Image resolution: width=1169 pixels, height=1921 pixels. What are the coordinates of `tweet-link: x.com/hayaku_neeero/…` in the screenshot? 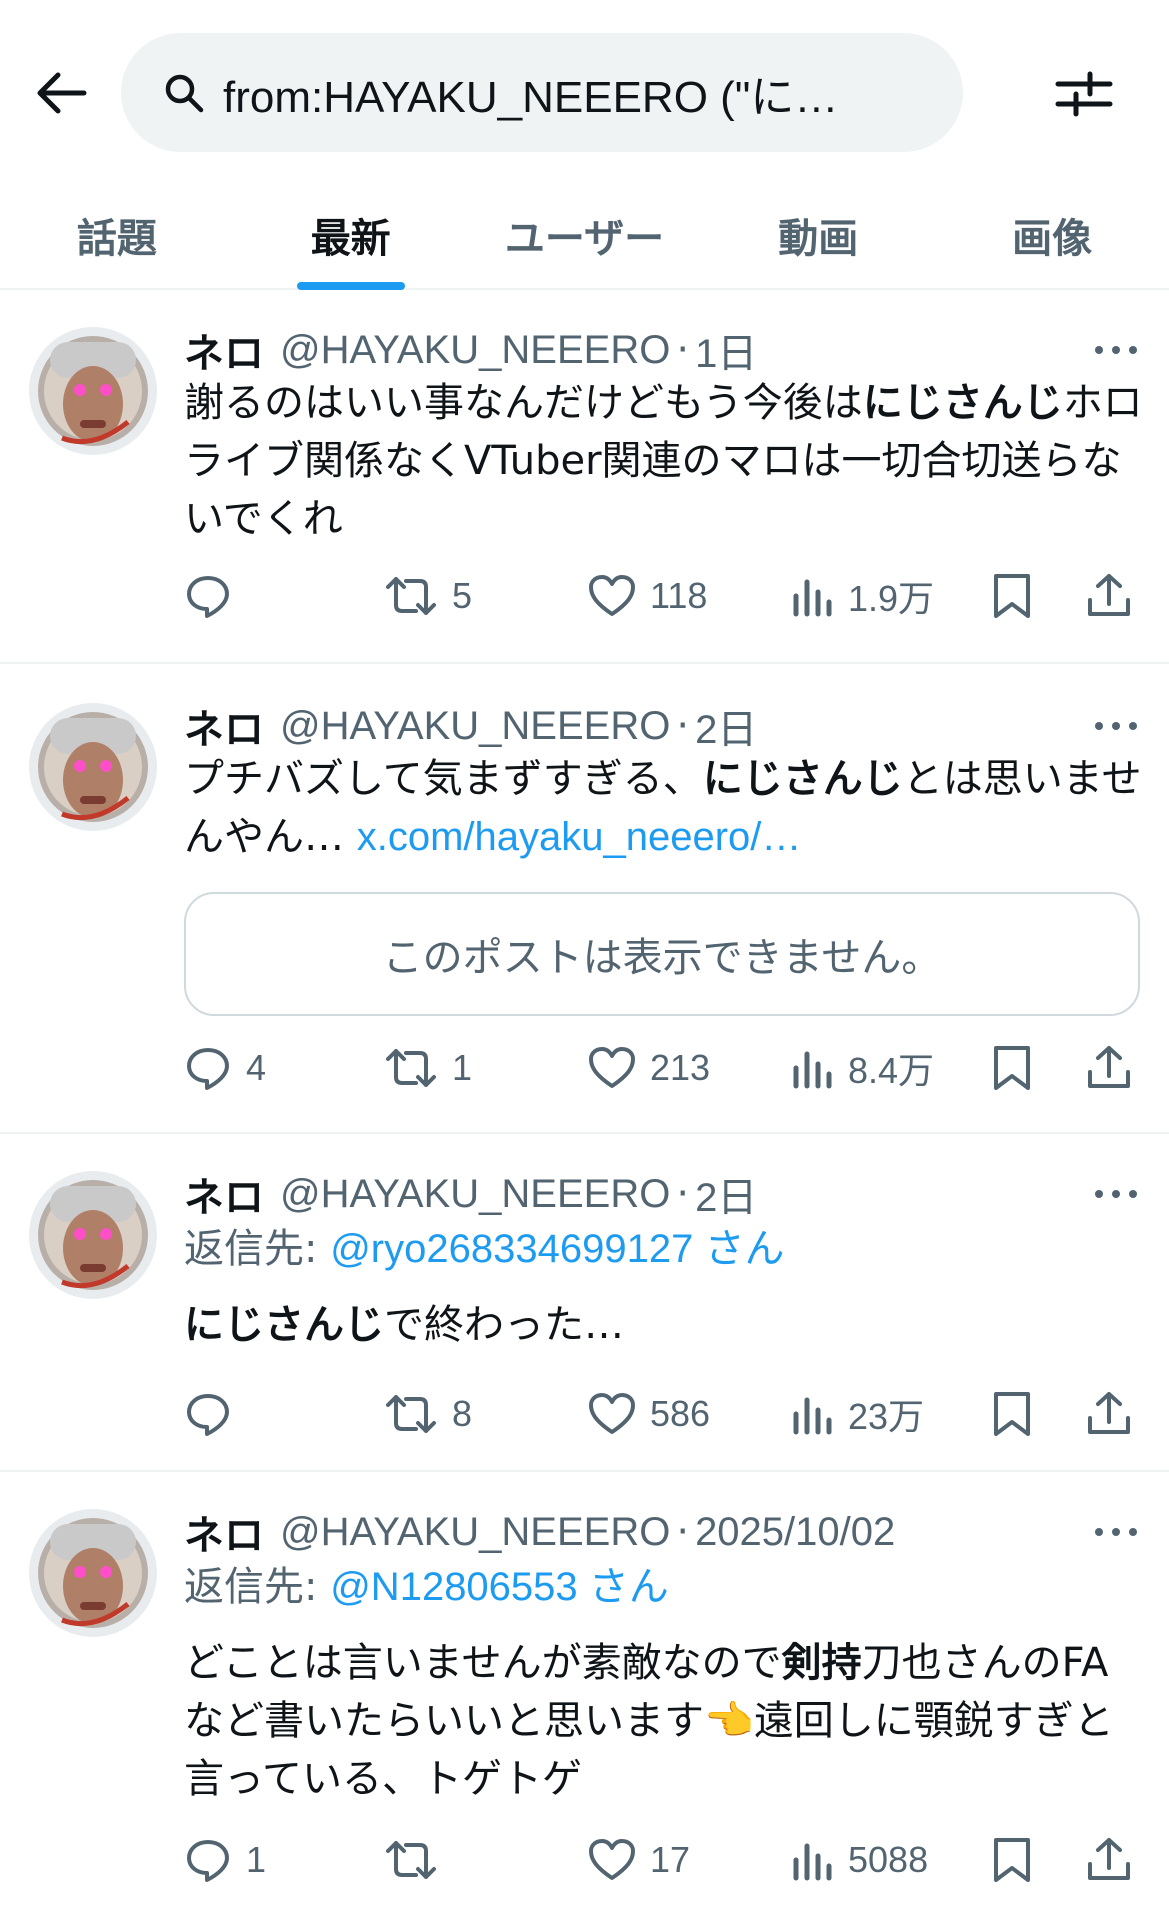 It's located at (579, 837).